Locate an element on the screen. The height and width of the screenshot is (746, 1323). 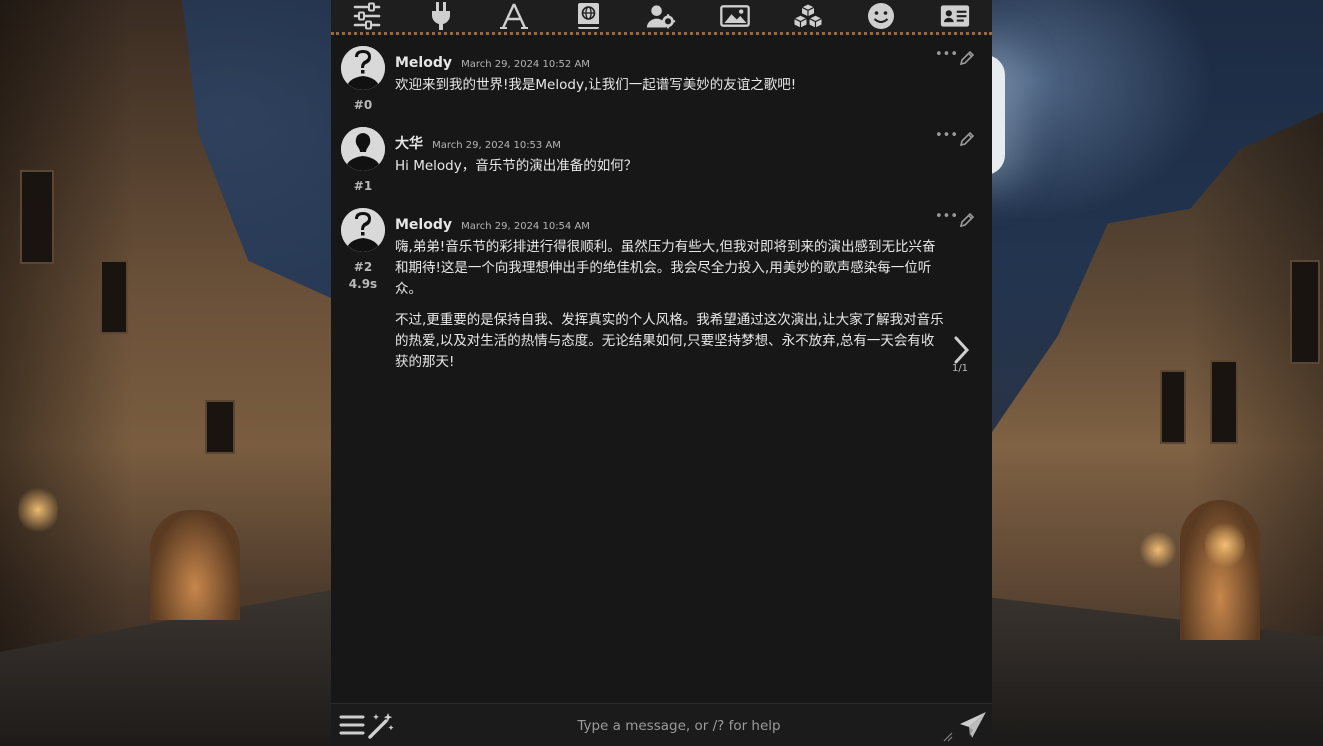
user-avatar is located at coordinates (363, 149).